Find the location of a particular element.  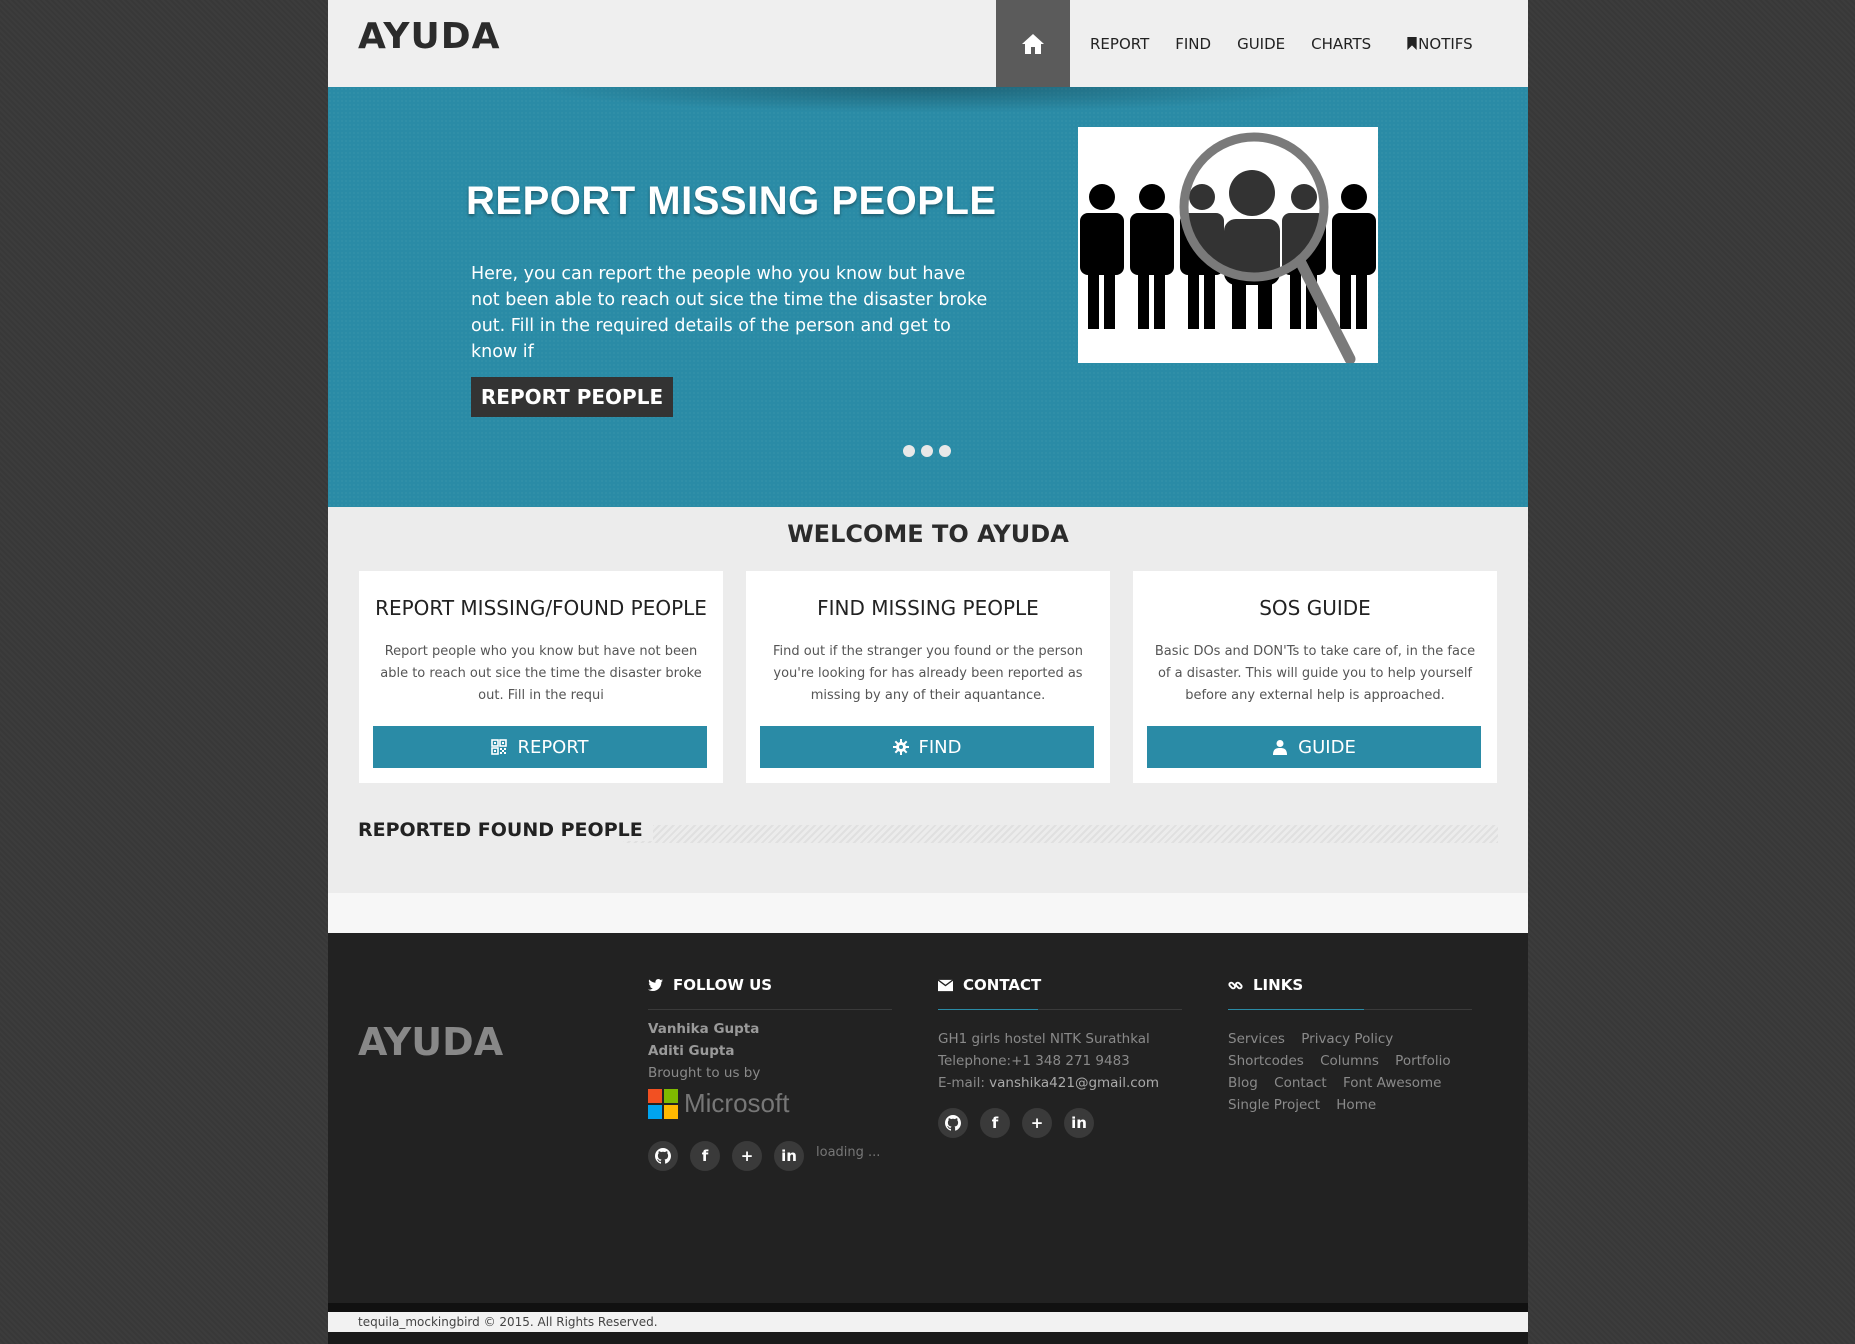

bookmark-icon is located at coordinates (1412, 43).